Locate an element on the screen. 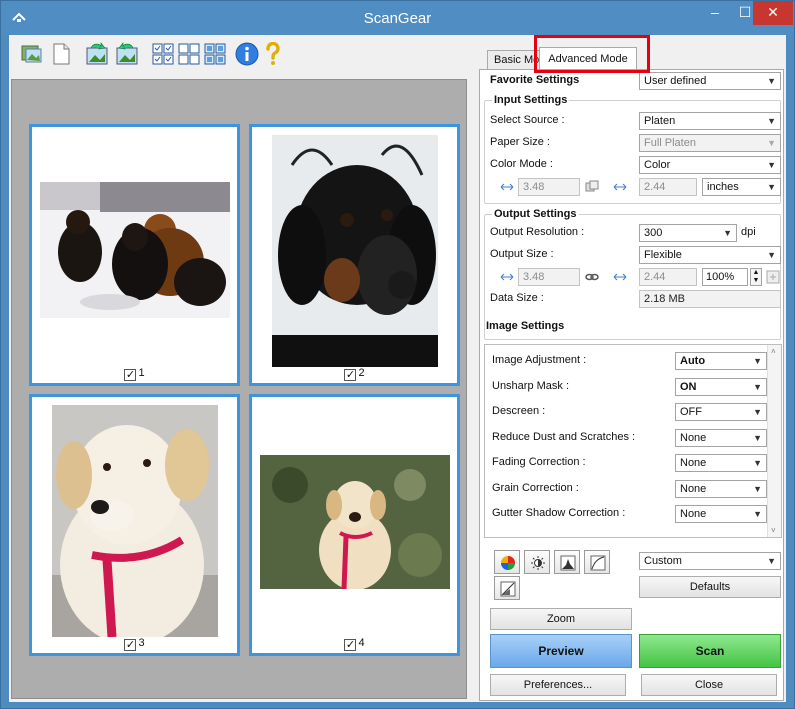 The height and width of the screenshot is (709, 795). output-size-label: Output Size : is located at coordinates (522, 254).